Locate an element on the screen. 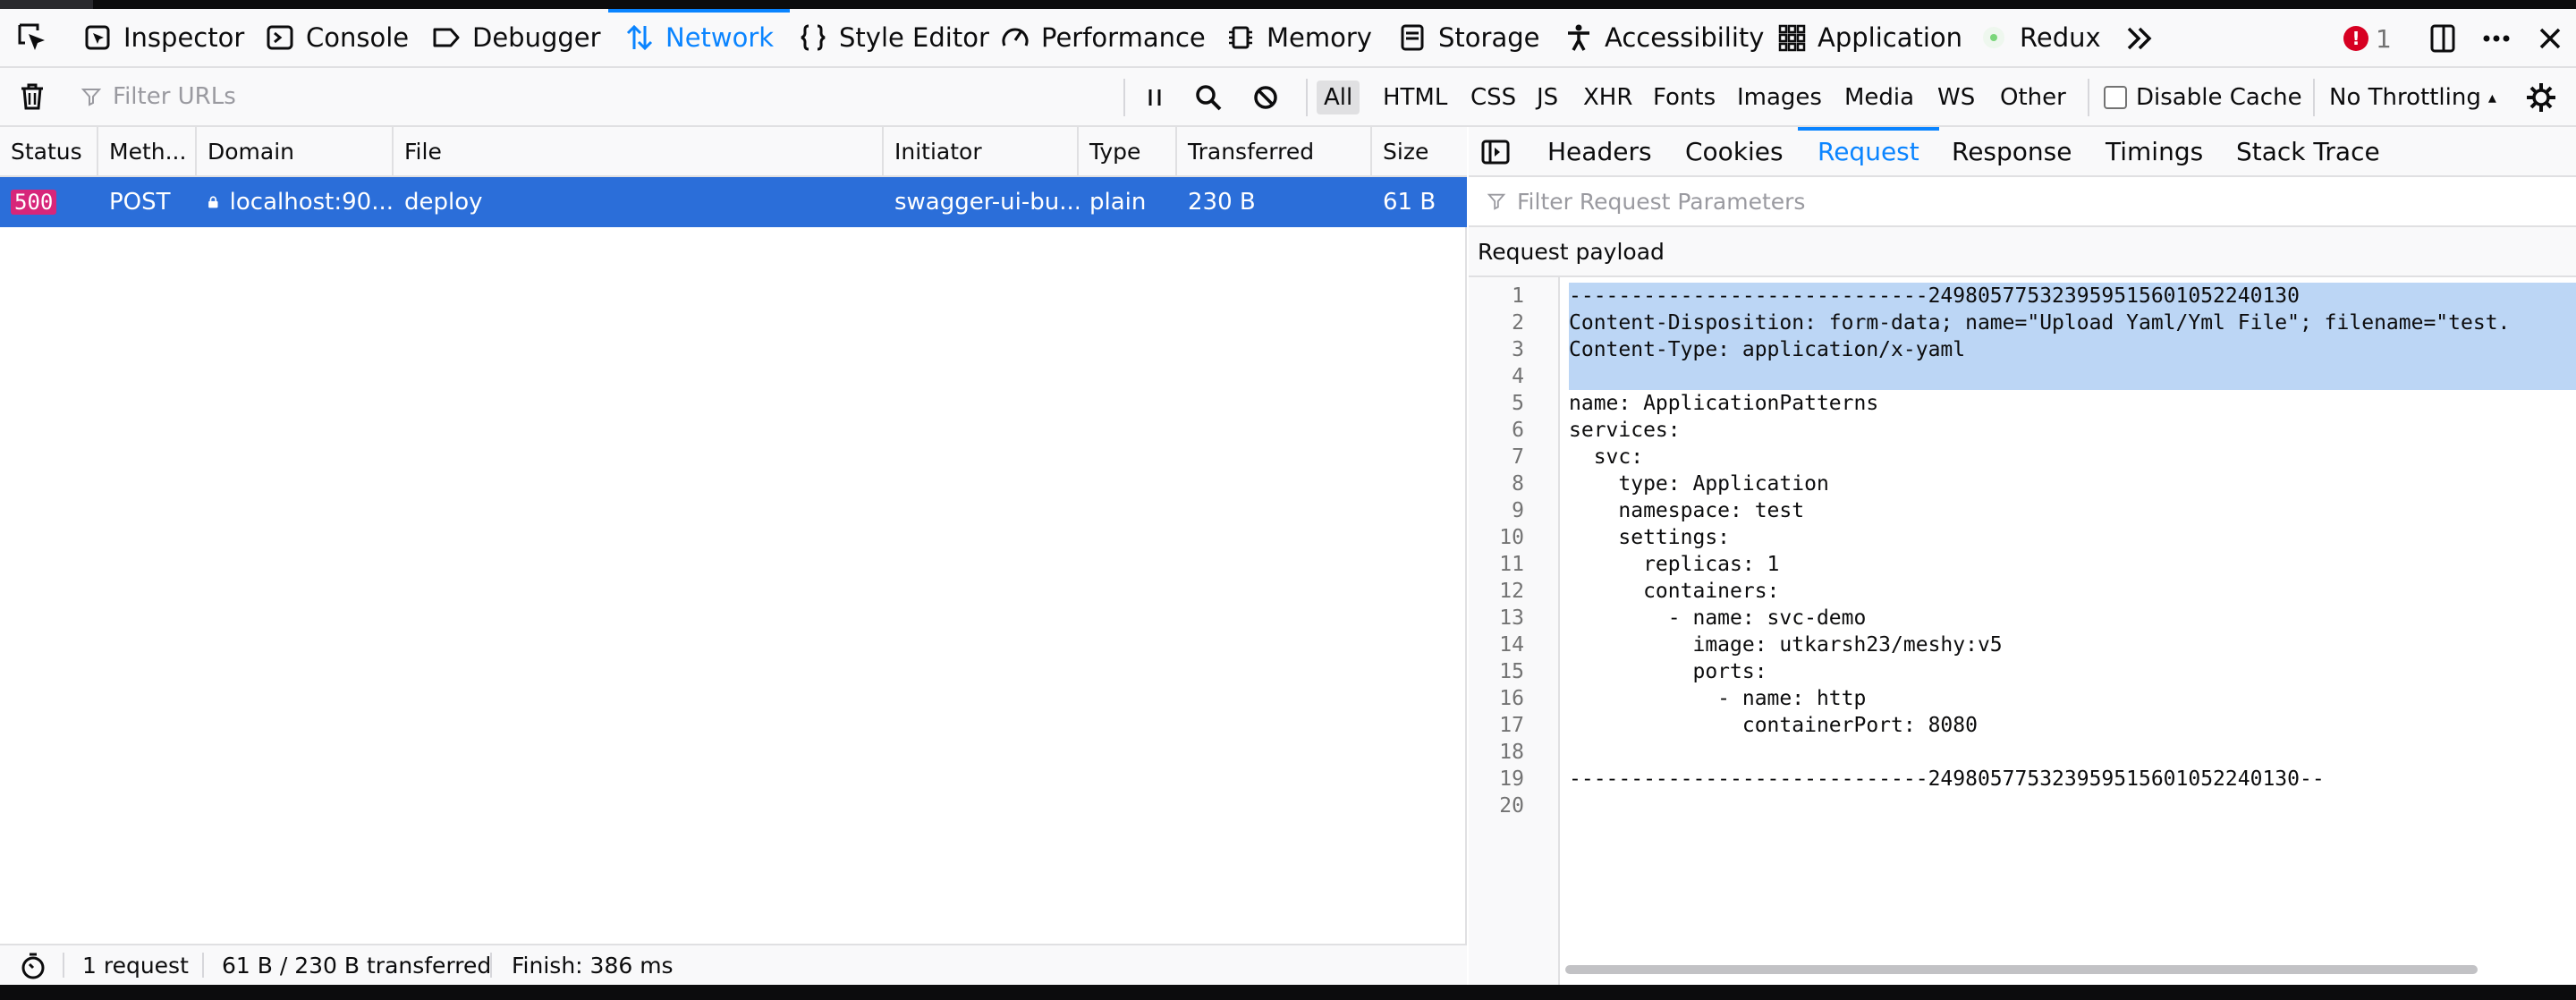 Image resolution: width=2576 pixels, height=1000 pixels. tab-network: Network is located at coordinates (699, 37).